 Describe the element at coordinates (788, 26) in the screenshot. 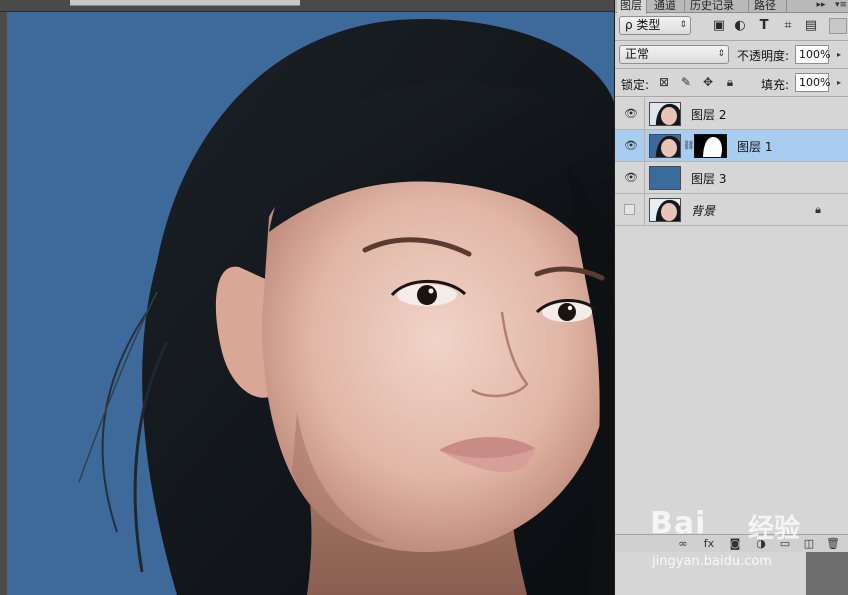

I see `shape-filter-icon: ⌗` at that location.